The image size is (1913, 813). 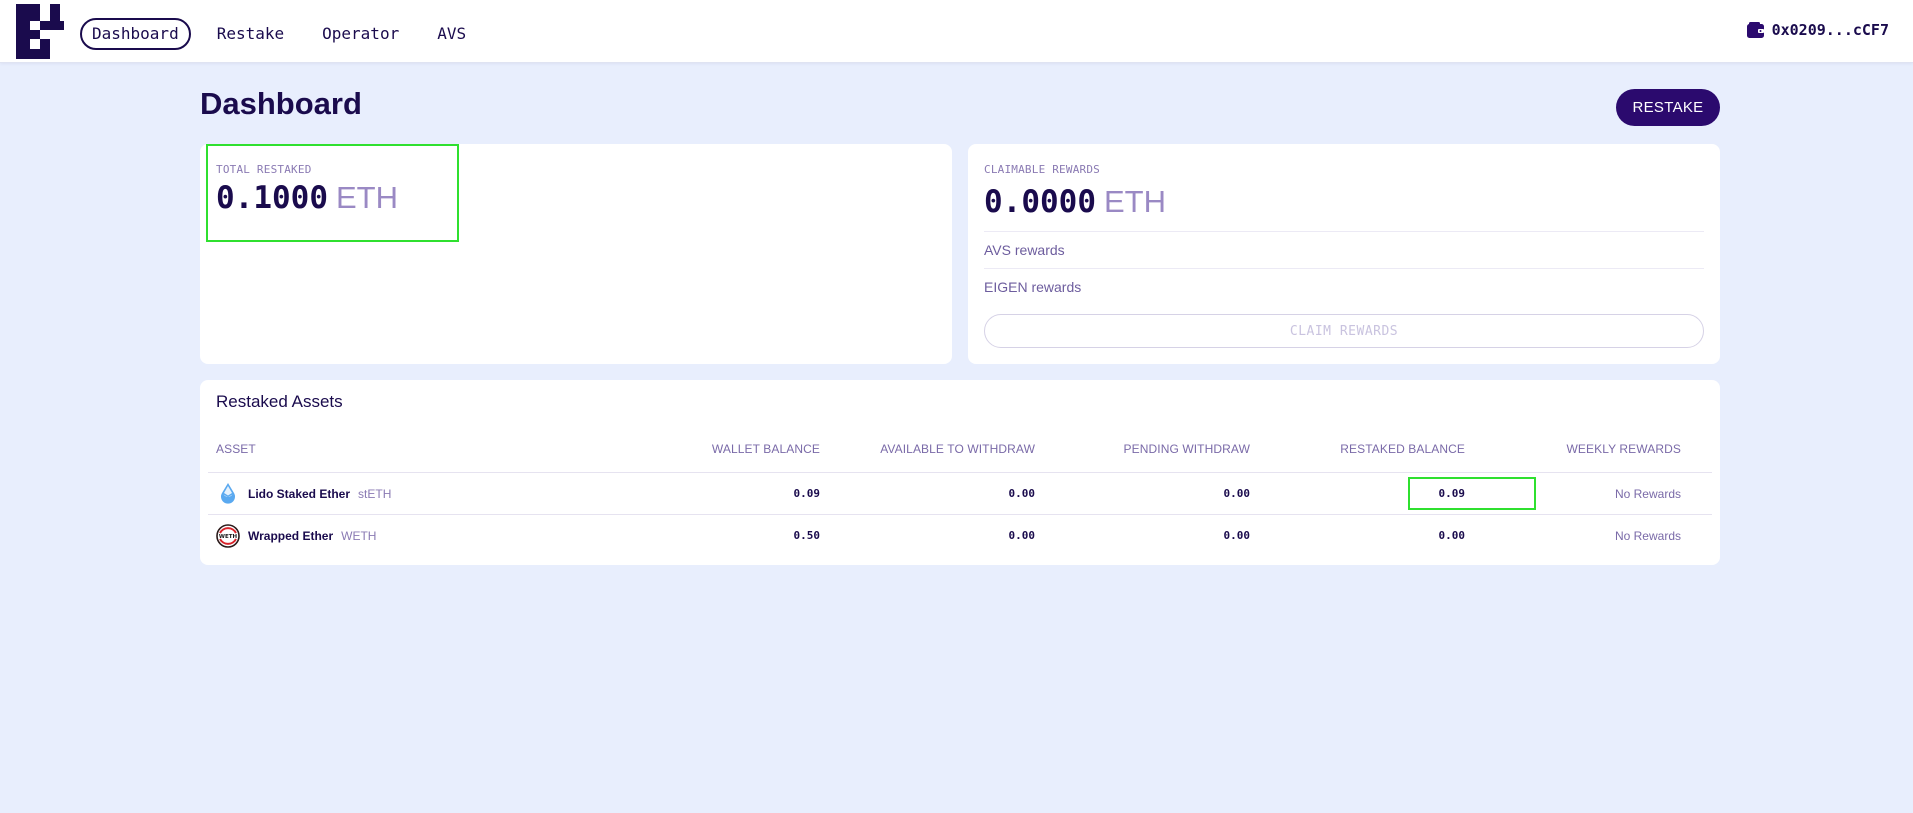 What do you see at coordinates (40, 31) in the screenshot?
I see `eigenlayer-logo-icon` at bounding box center [40, 31].